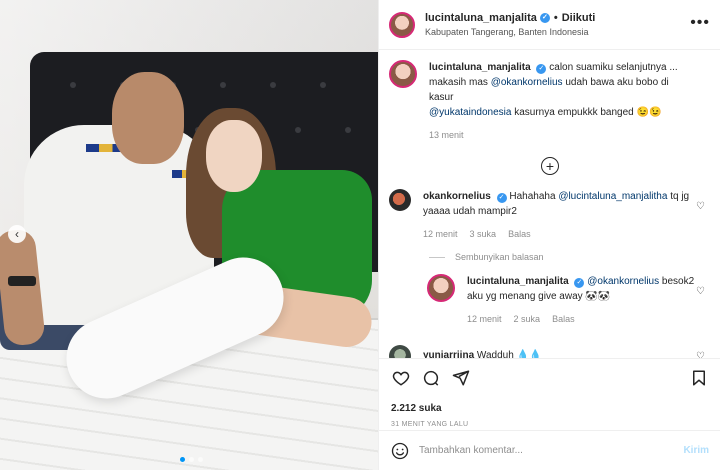 Image resolution: width=720 pixels, height=470 pixels. I want to click on caption-text: kasurnya empukkk banged 😉😉, so click(586, 112).